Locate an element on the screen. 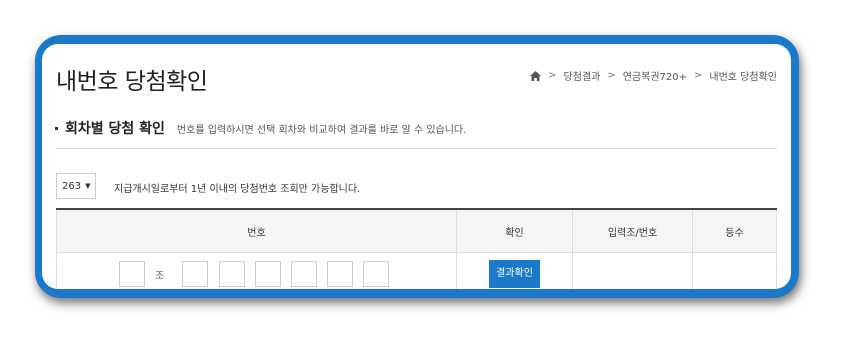 Image resolution: width=843 pixels, height=342 pixels. breadcrumb-item-results: 당첨결과 is located at coordinates (582, 75).